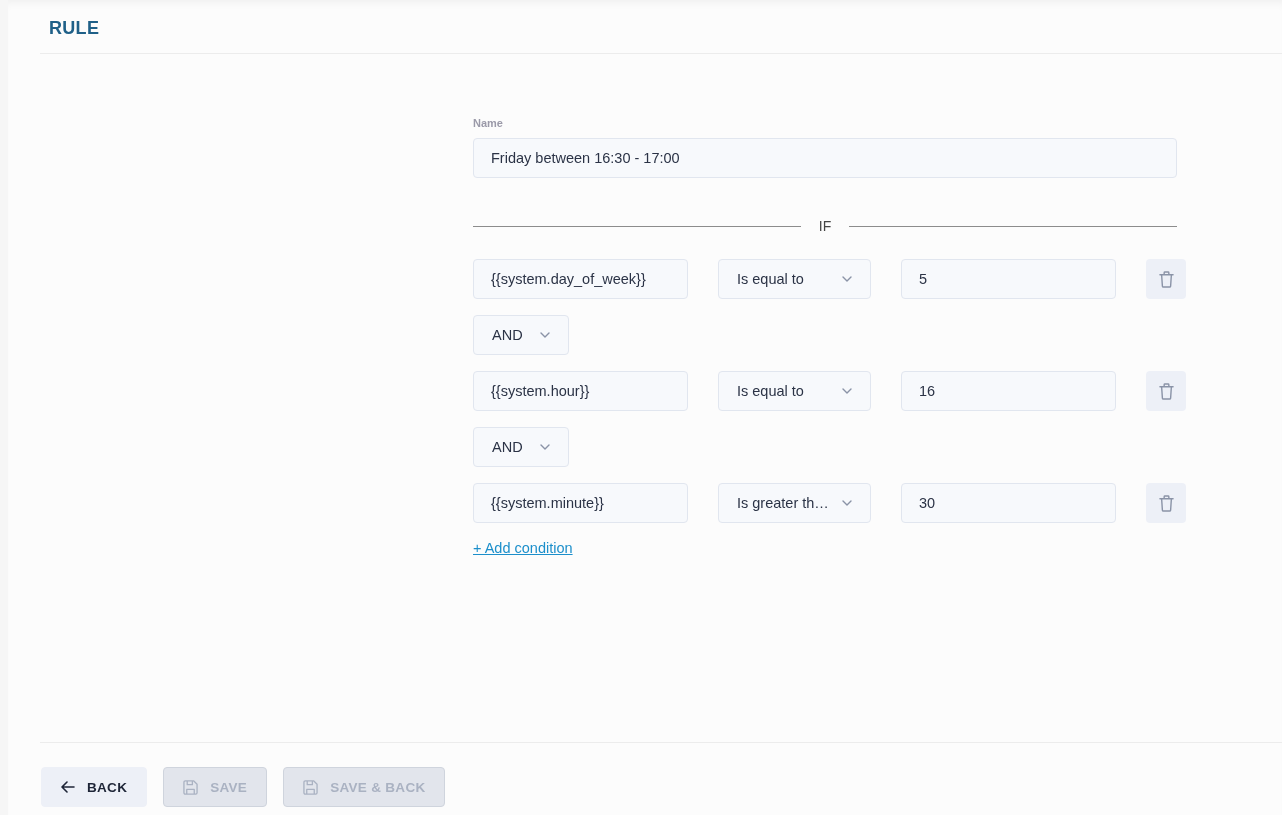 The image size is (1282, 815). I want to click on field-label: Name, so click(488, 123).